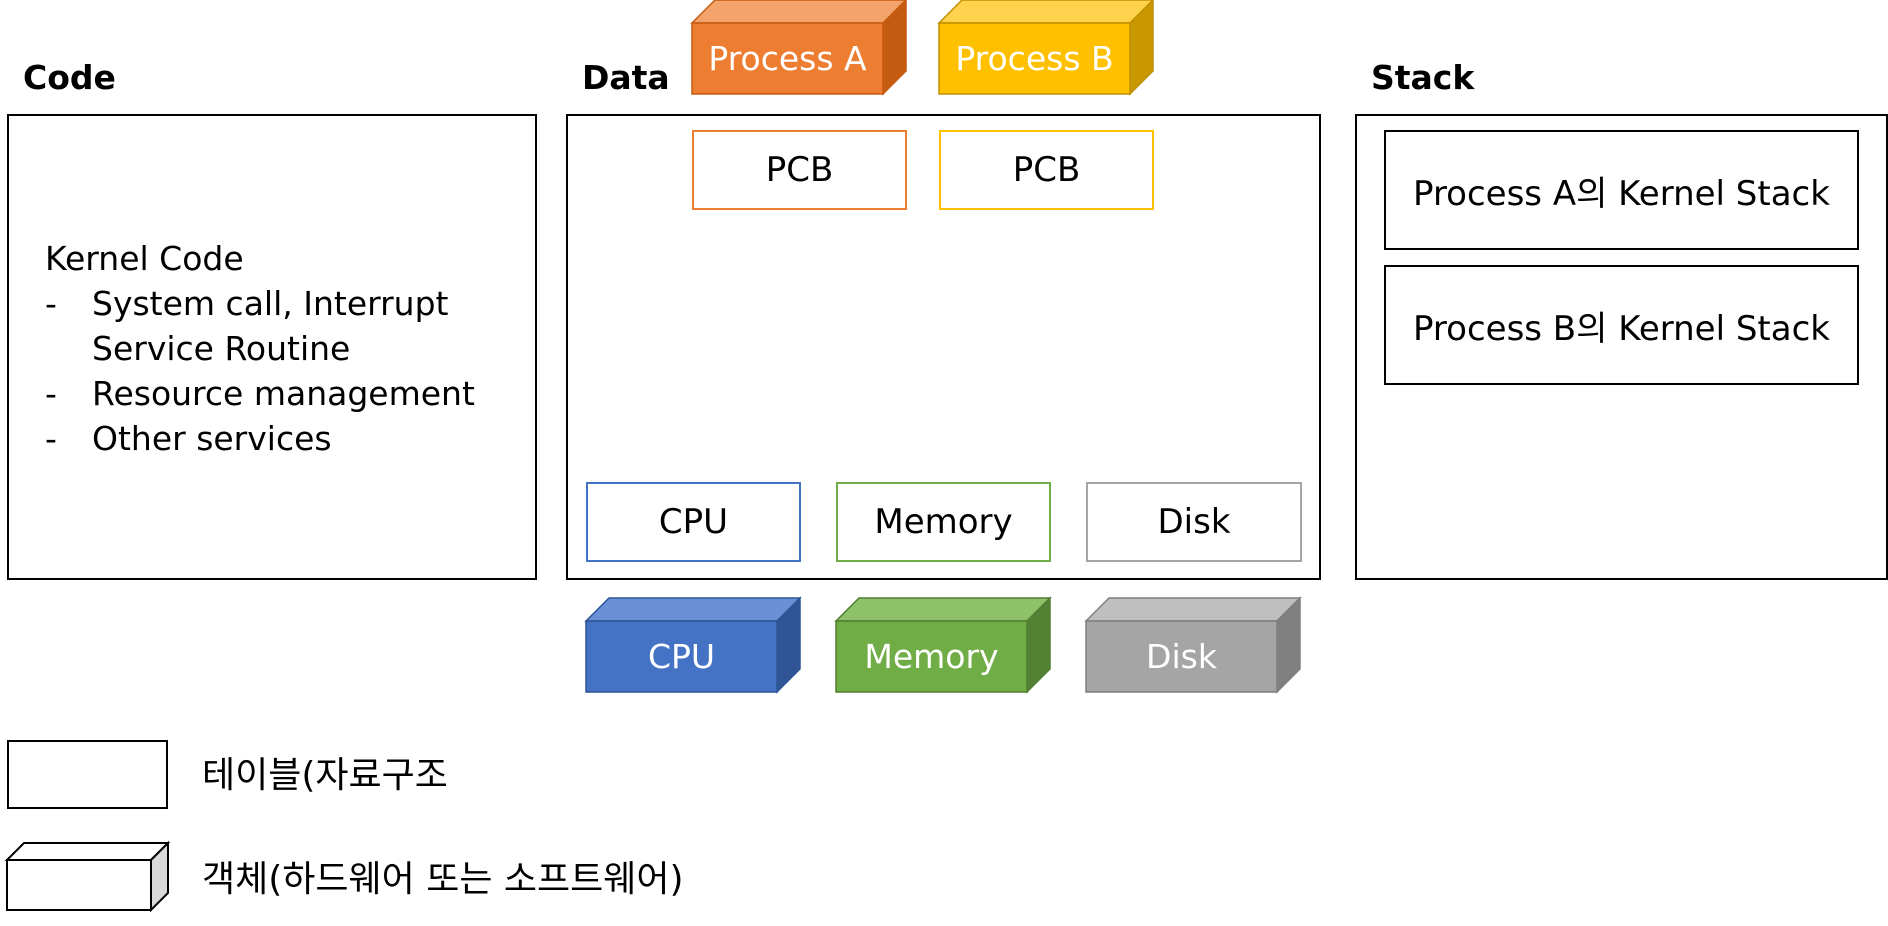 This screenshot has width=1888, height=926. I want to click on memory-object: Memory, so click(943, 645).